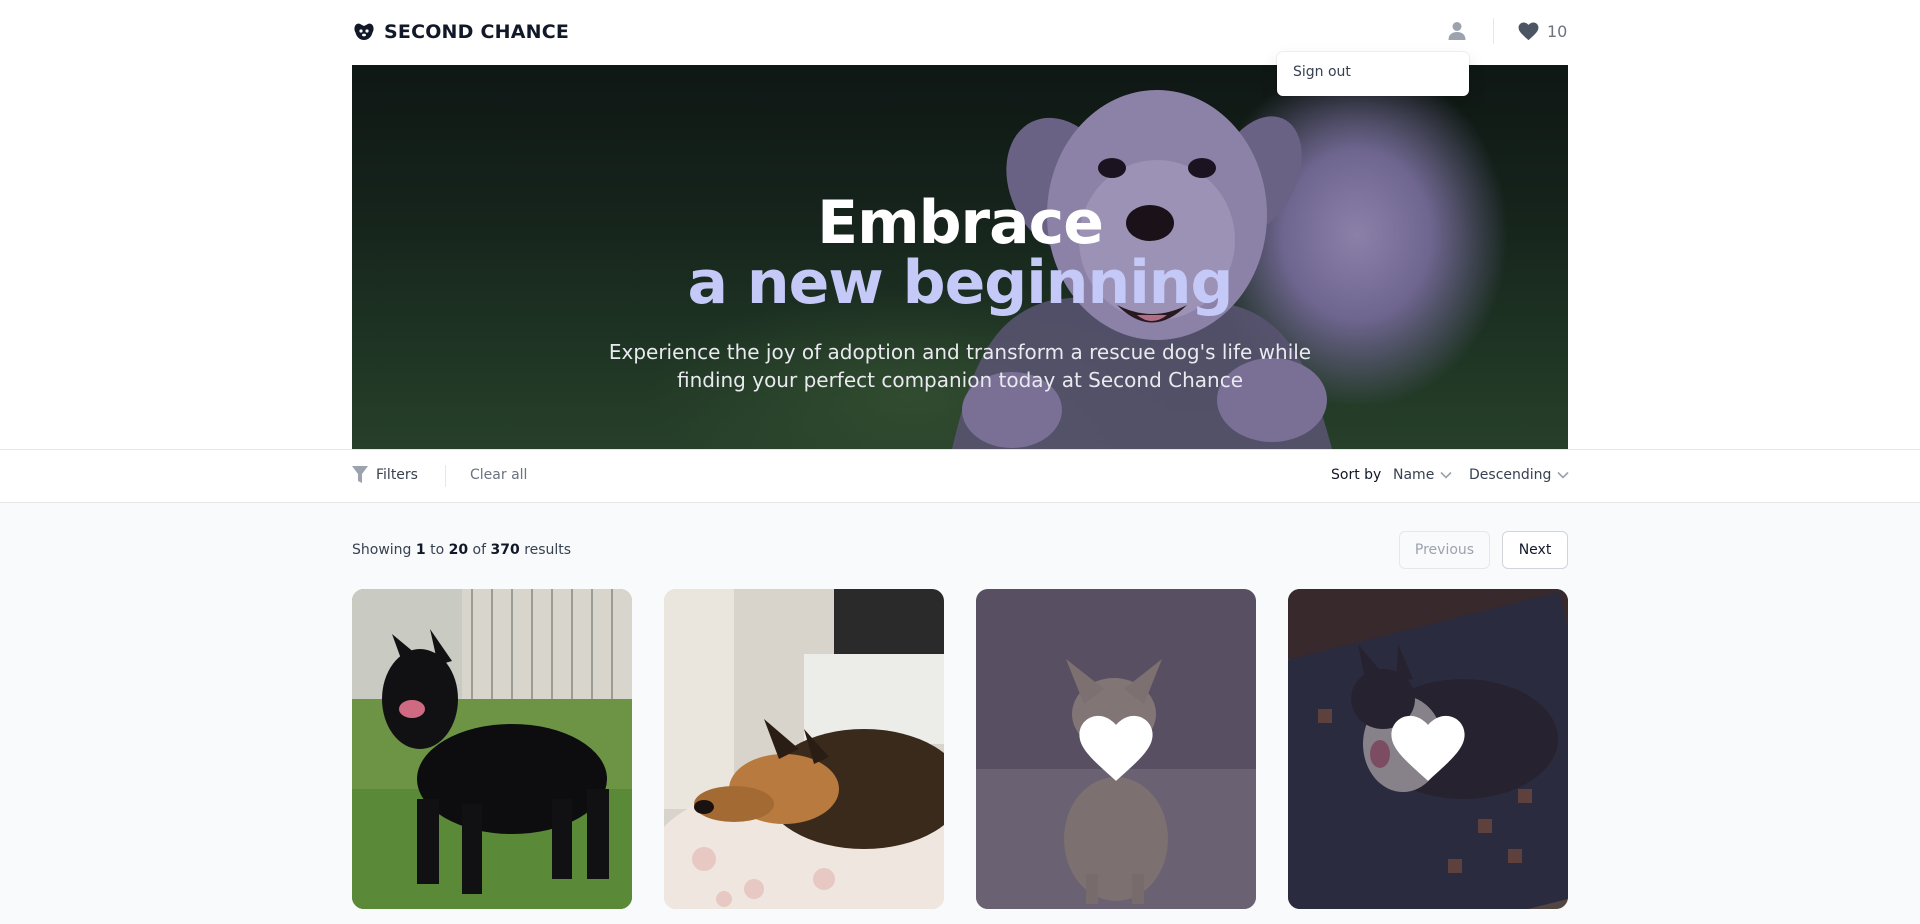  What do you see at coordinates (364, 31) in the screenshot?
I see `paw-icon` at bounding box center [364, 31].